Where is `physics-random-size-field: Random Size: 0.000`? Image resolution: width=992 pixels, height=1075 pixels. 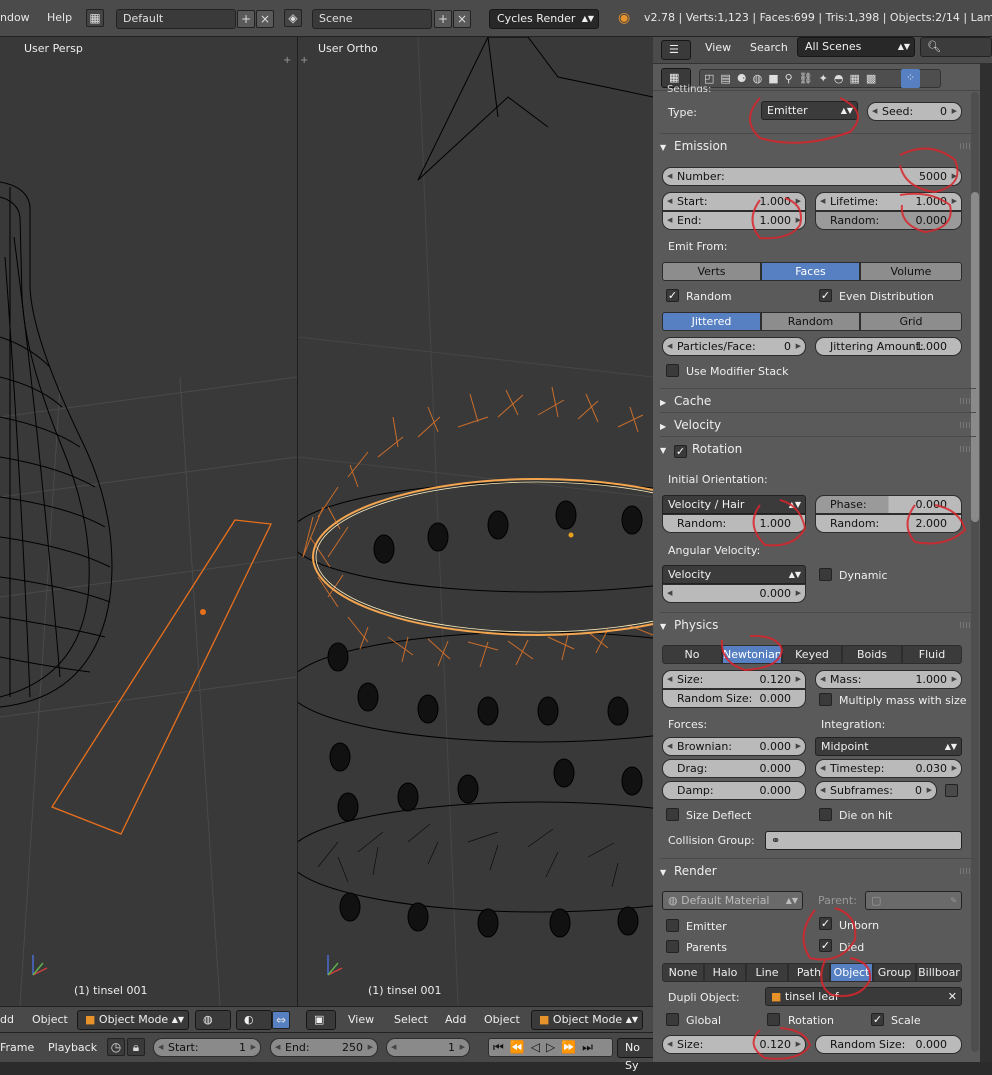 physics-random-size-field: Random Size: 0.000 is located at coordinates (734, 698).